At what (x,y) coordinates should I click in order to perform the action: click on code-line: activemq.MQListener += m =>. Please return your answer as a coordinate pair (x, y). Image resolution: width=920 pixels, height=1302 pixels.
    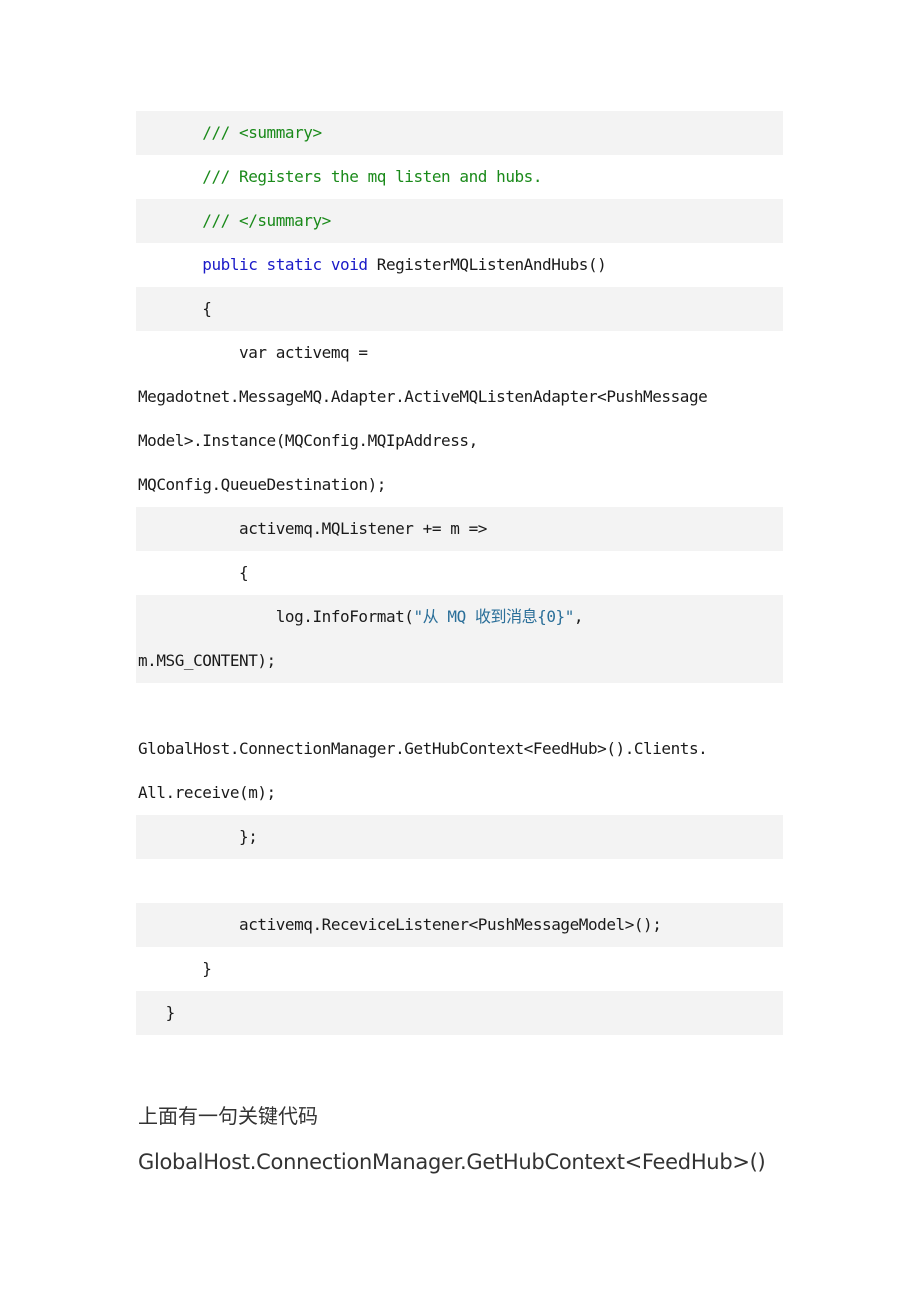
    Looking at the image, I should click on (459, 529).